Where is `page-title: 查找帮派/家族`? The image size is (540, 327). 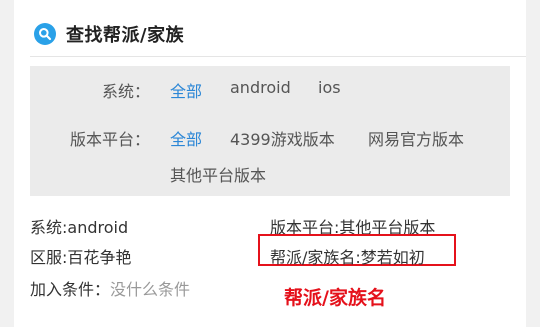
page-title: 查找帮派/家族 is located at coordinates (125, 35).